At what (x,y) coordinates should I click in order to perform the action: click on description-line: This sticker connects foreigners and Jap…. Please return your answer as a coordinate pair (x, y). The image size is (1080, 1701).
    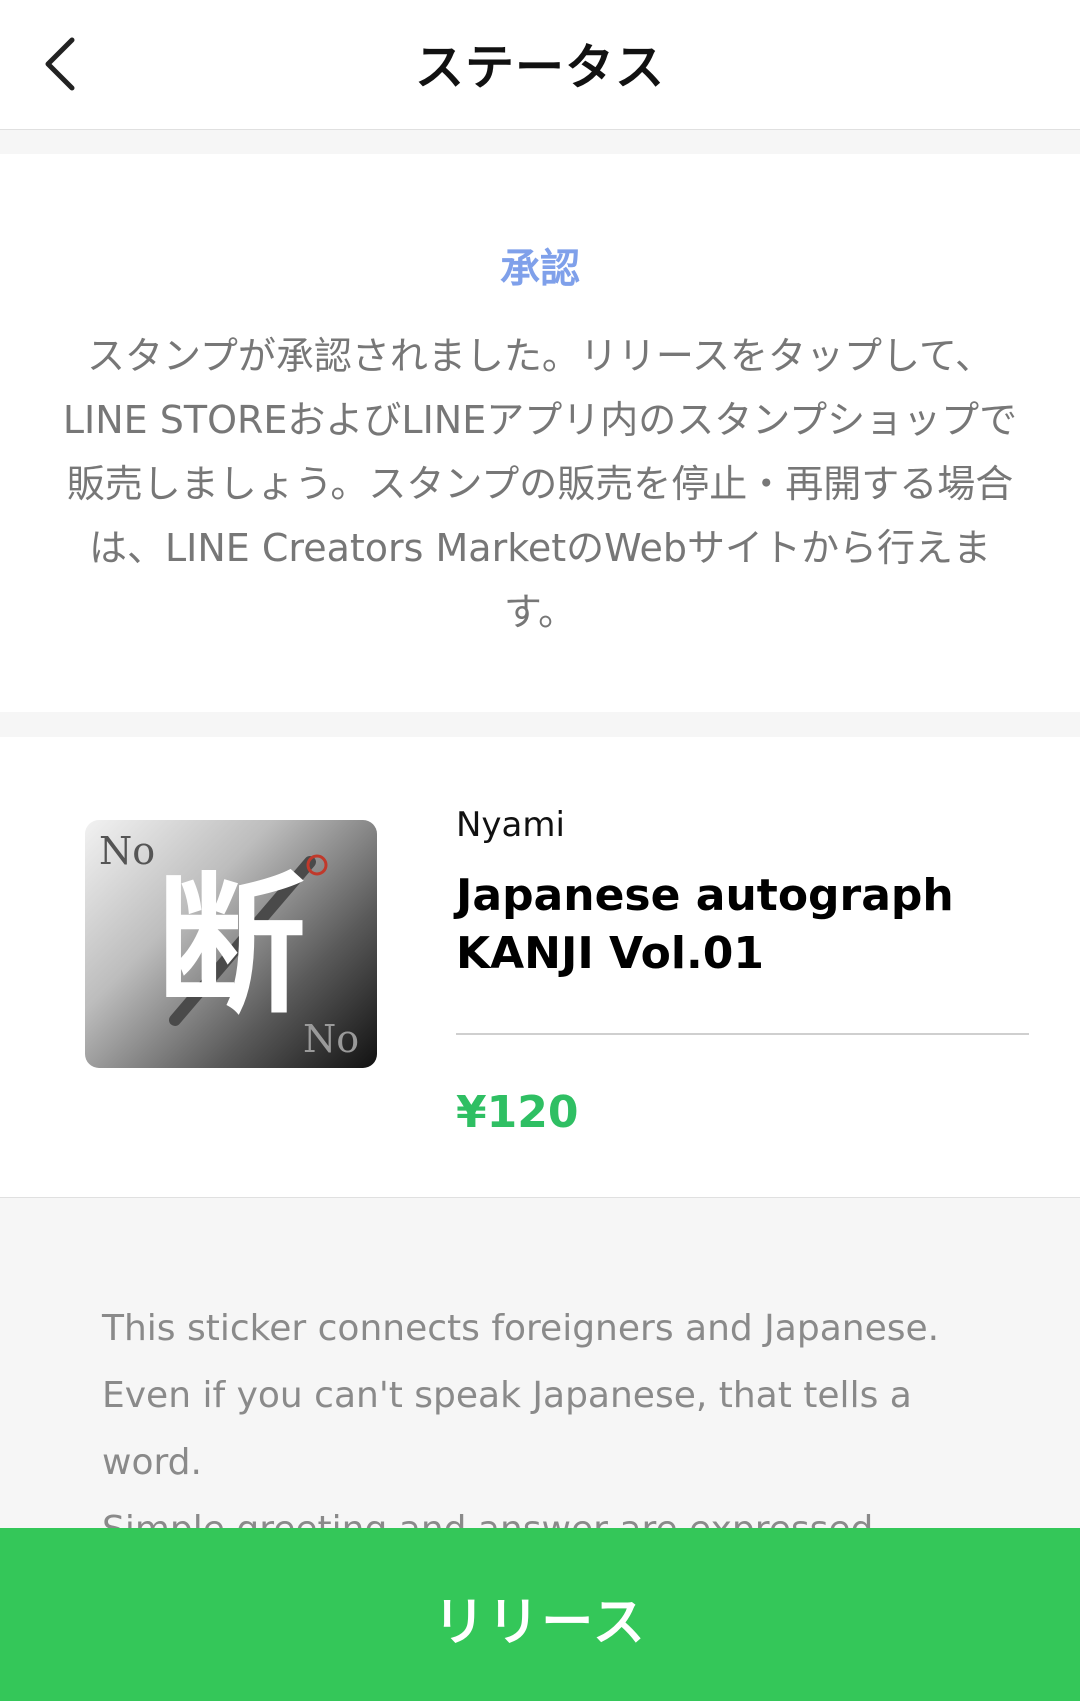
    Looking at the image, I should click on (521, 1328).